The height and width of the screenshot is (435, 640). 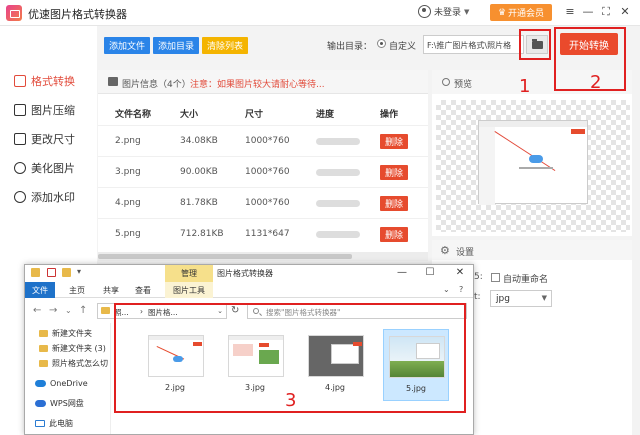 What do you see at coordinates (478, 277) in the screenshot?
I see `settings-option-label: 5:` at bounding box center [478, 277].